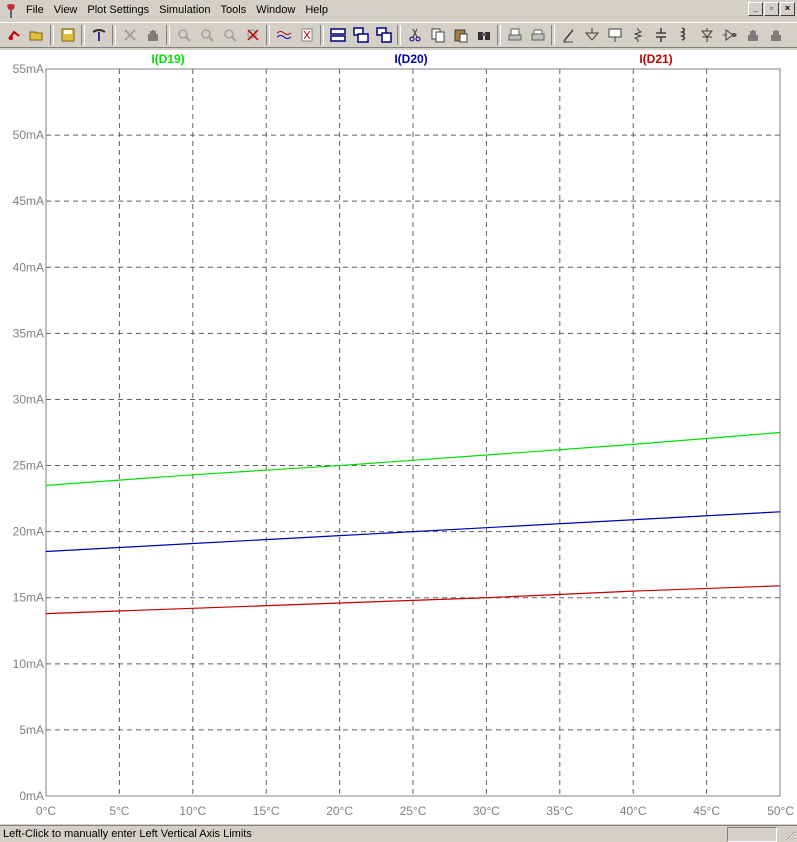 The width and height of the screenshot is (797, 842). What do you see at coordinates (35, 10) in the screenshot?
I see `menu-file: File` at bounding box center [35, 10].